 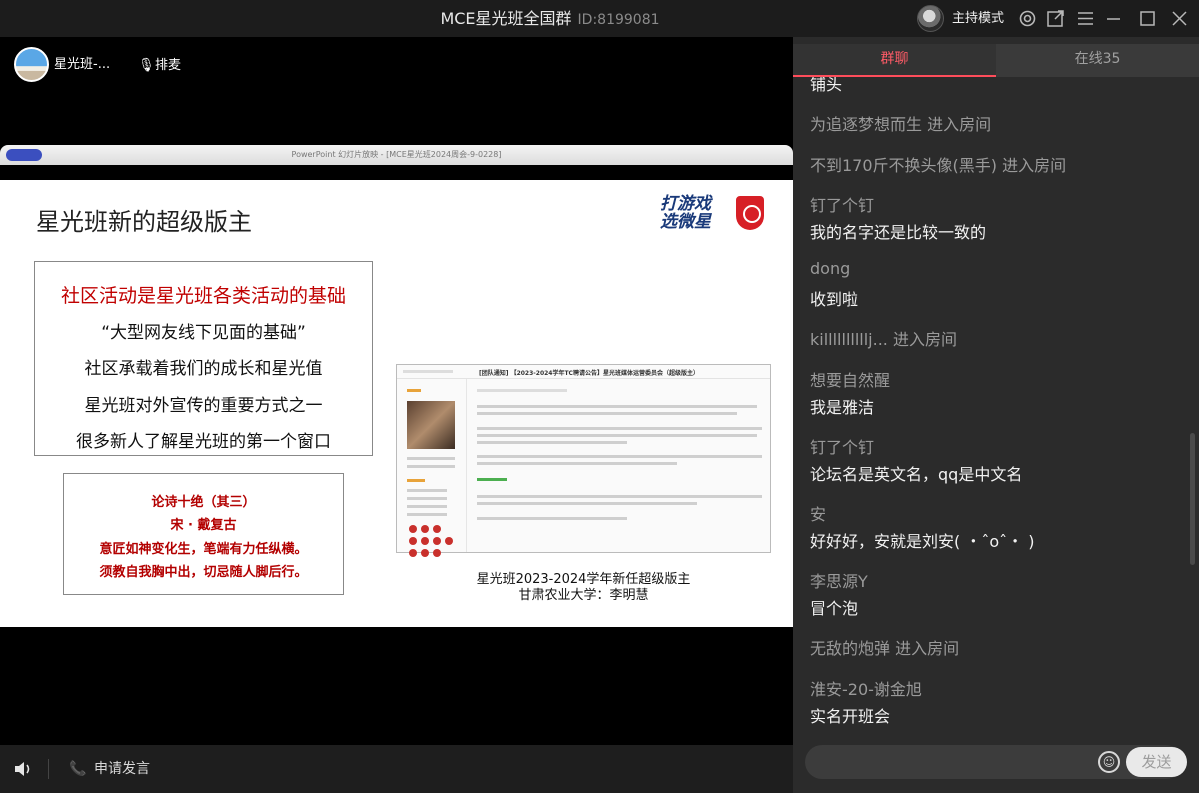 I want to click on speaker-icon, so click(x=24, y=769).